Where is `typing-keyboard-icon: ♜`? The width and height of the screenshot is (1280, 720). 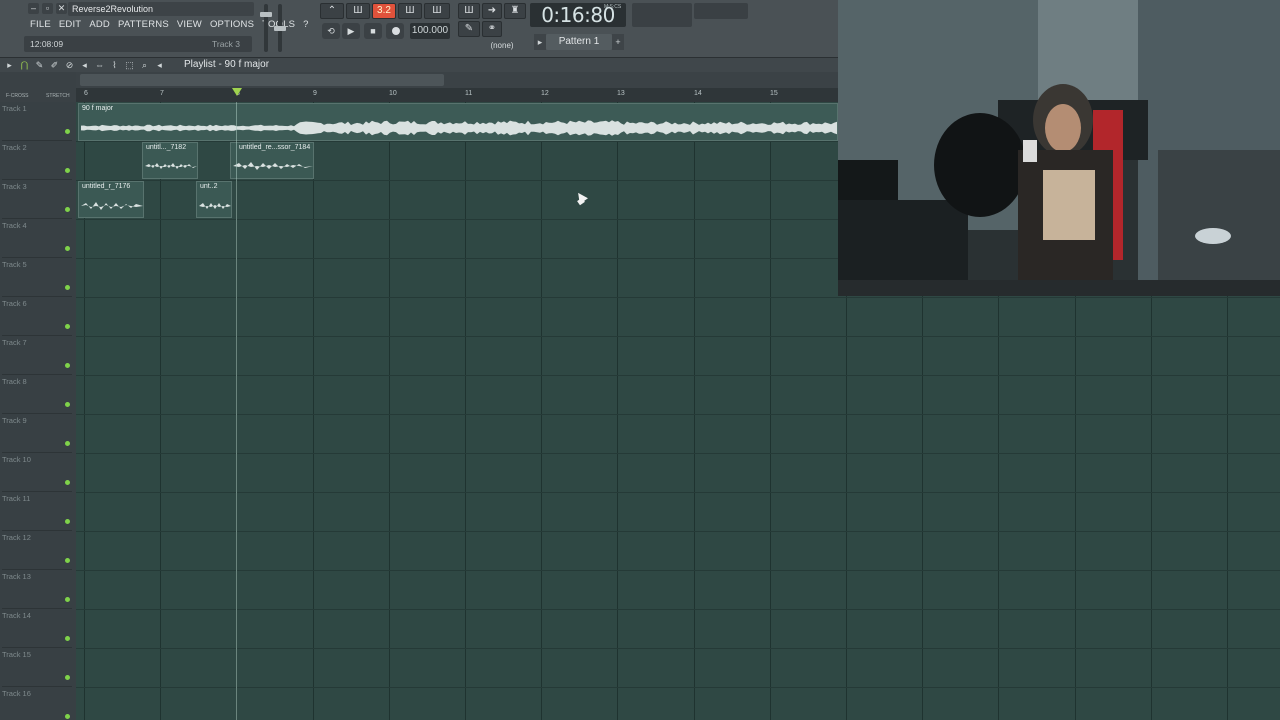 typing-keyboard-icon: ♜ is located at coordinates (515, 11).